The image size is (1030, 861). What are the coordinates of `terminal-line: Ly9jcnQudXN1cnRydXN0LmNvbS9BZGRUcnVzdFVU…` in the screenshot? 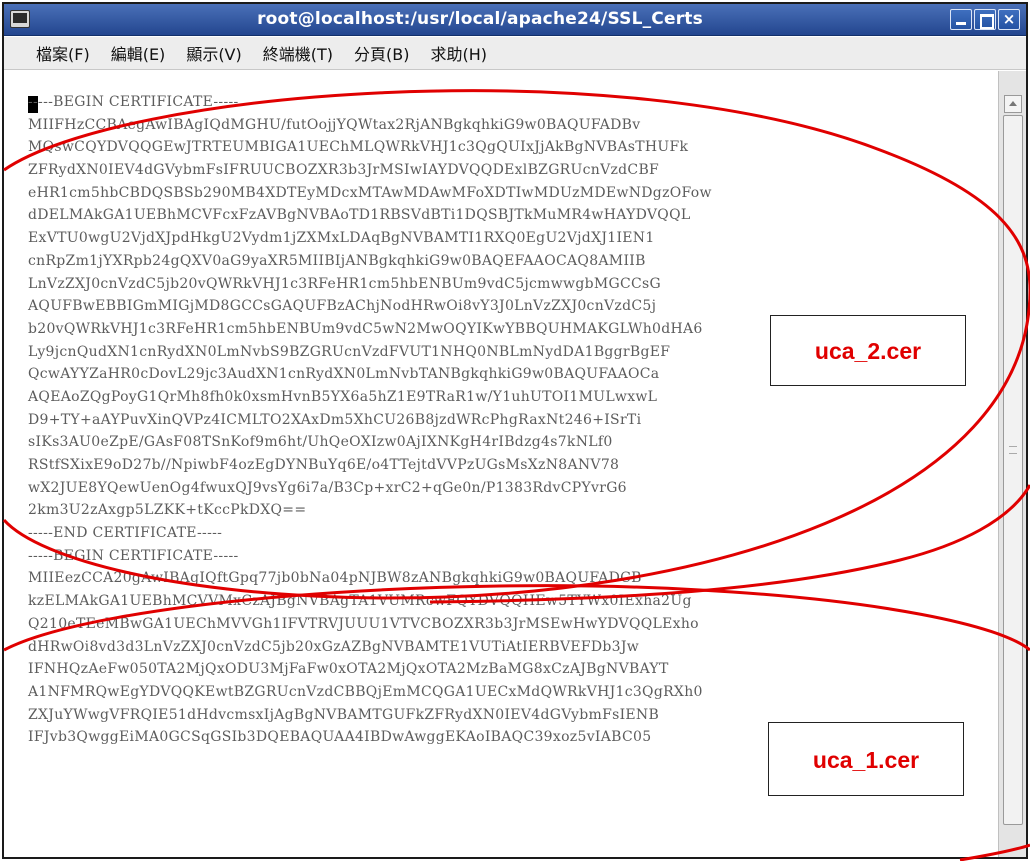 It's located at (349, 351).